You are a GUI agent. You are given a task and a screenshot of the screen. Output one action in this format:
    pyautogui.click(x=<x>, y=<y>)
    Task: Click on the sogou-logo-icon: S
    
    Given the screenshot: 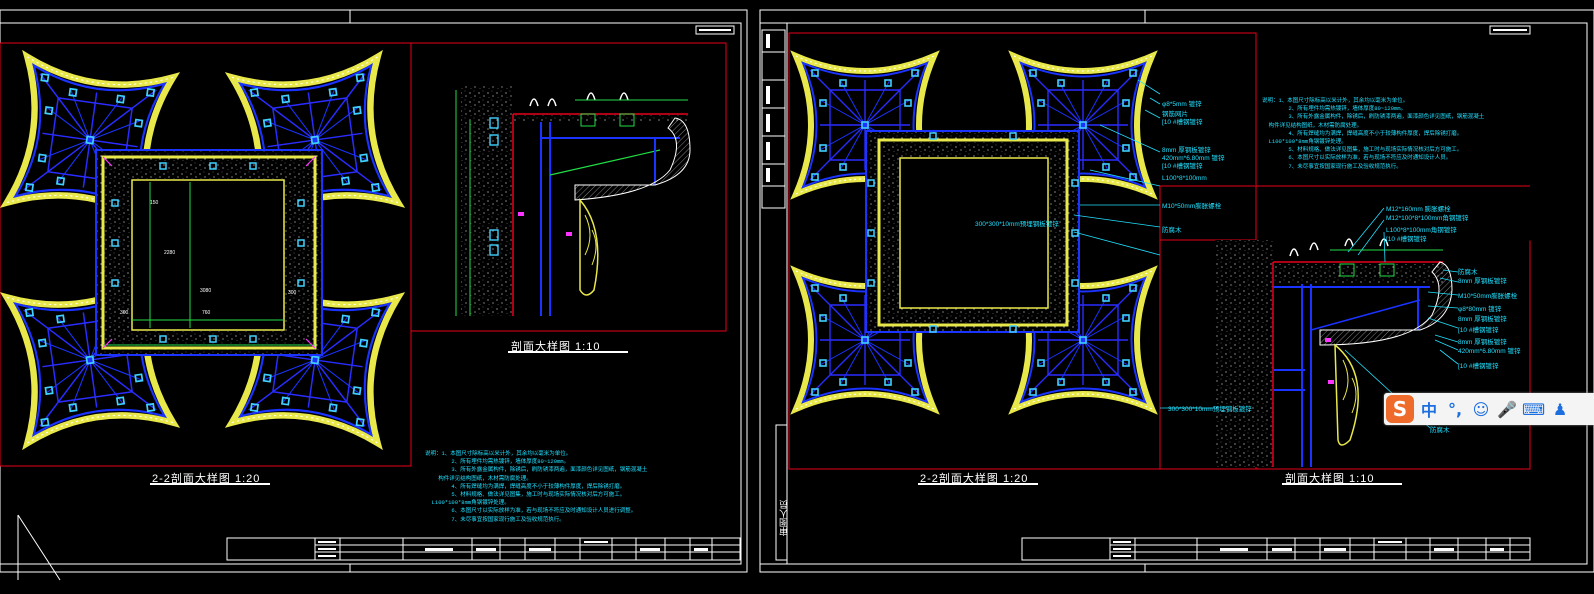 What is the action you would take?
    pyautogui.click(x=1400, y=409)
    